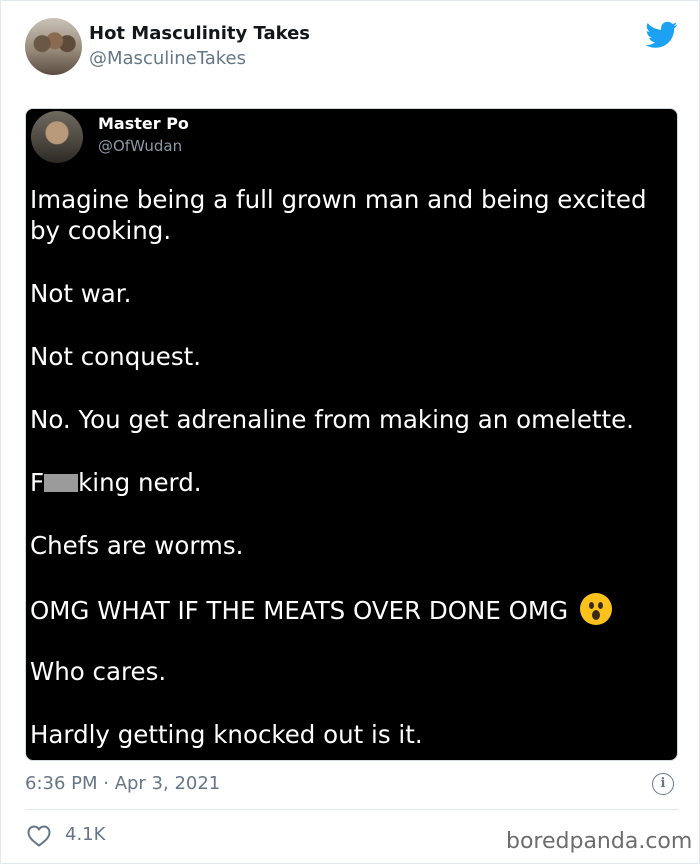 Image resolution: width=700 pixels, height=864 pixels. What do you see at coordinates (53, 46) in the screenshot?
I see `author-avatar` at bounding box center [53, 46].